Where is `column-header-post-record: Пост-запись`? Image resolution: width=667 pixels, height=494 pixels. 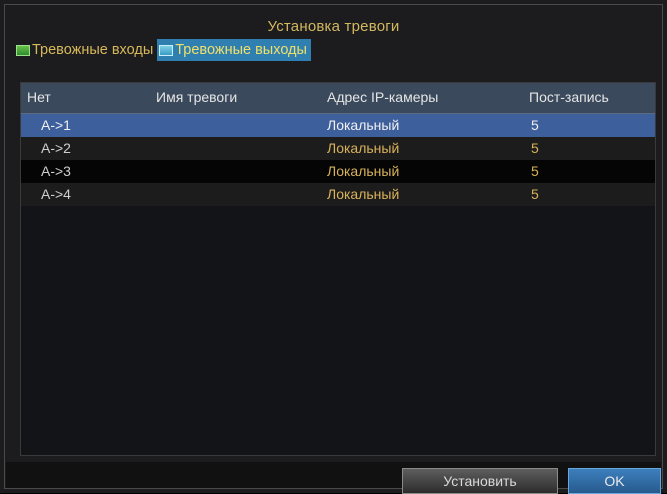
column-header-post-record: Пост-запись is located at coordinates (569, 97).